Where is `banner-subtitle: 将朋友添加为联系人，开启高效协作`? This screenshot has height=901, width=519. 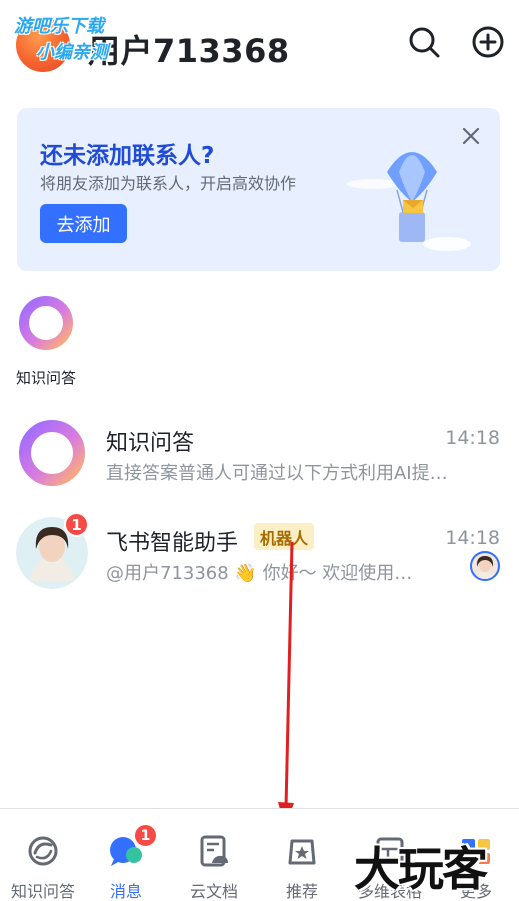 banner-subtitle: 将朋友添加为联系人，开启高效协作 is located at coordinates (168, 183).